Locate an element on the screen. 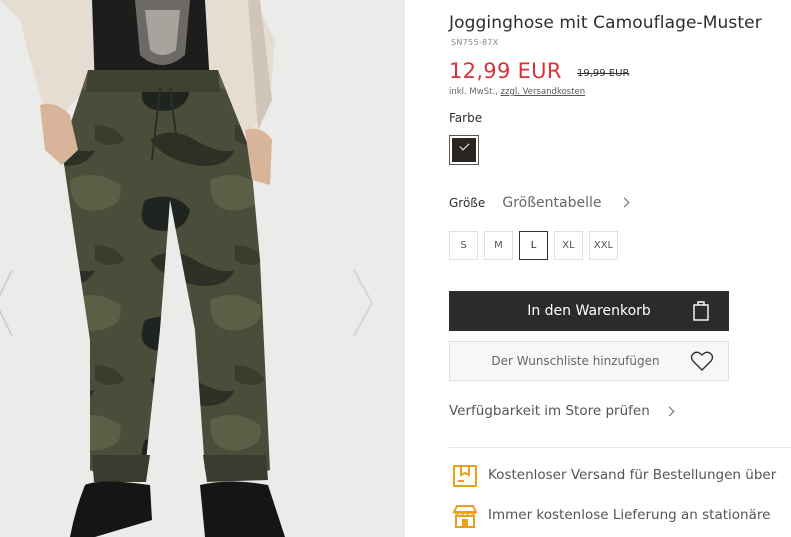  tax-info: inkl. MwSt., zzgl. Versandkosten is located at coordinates (517, 92).